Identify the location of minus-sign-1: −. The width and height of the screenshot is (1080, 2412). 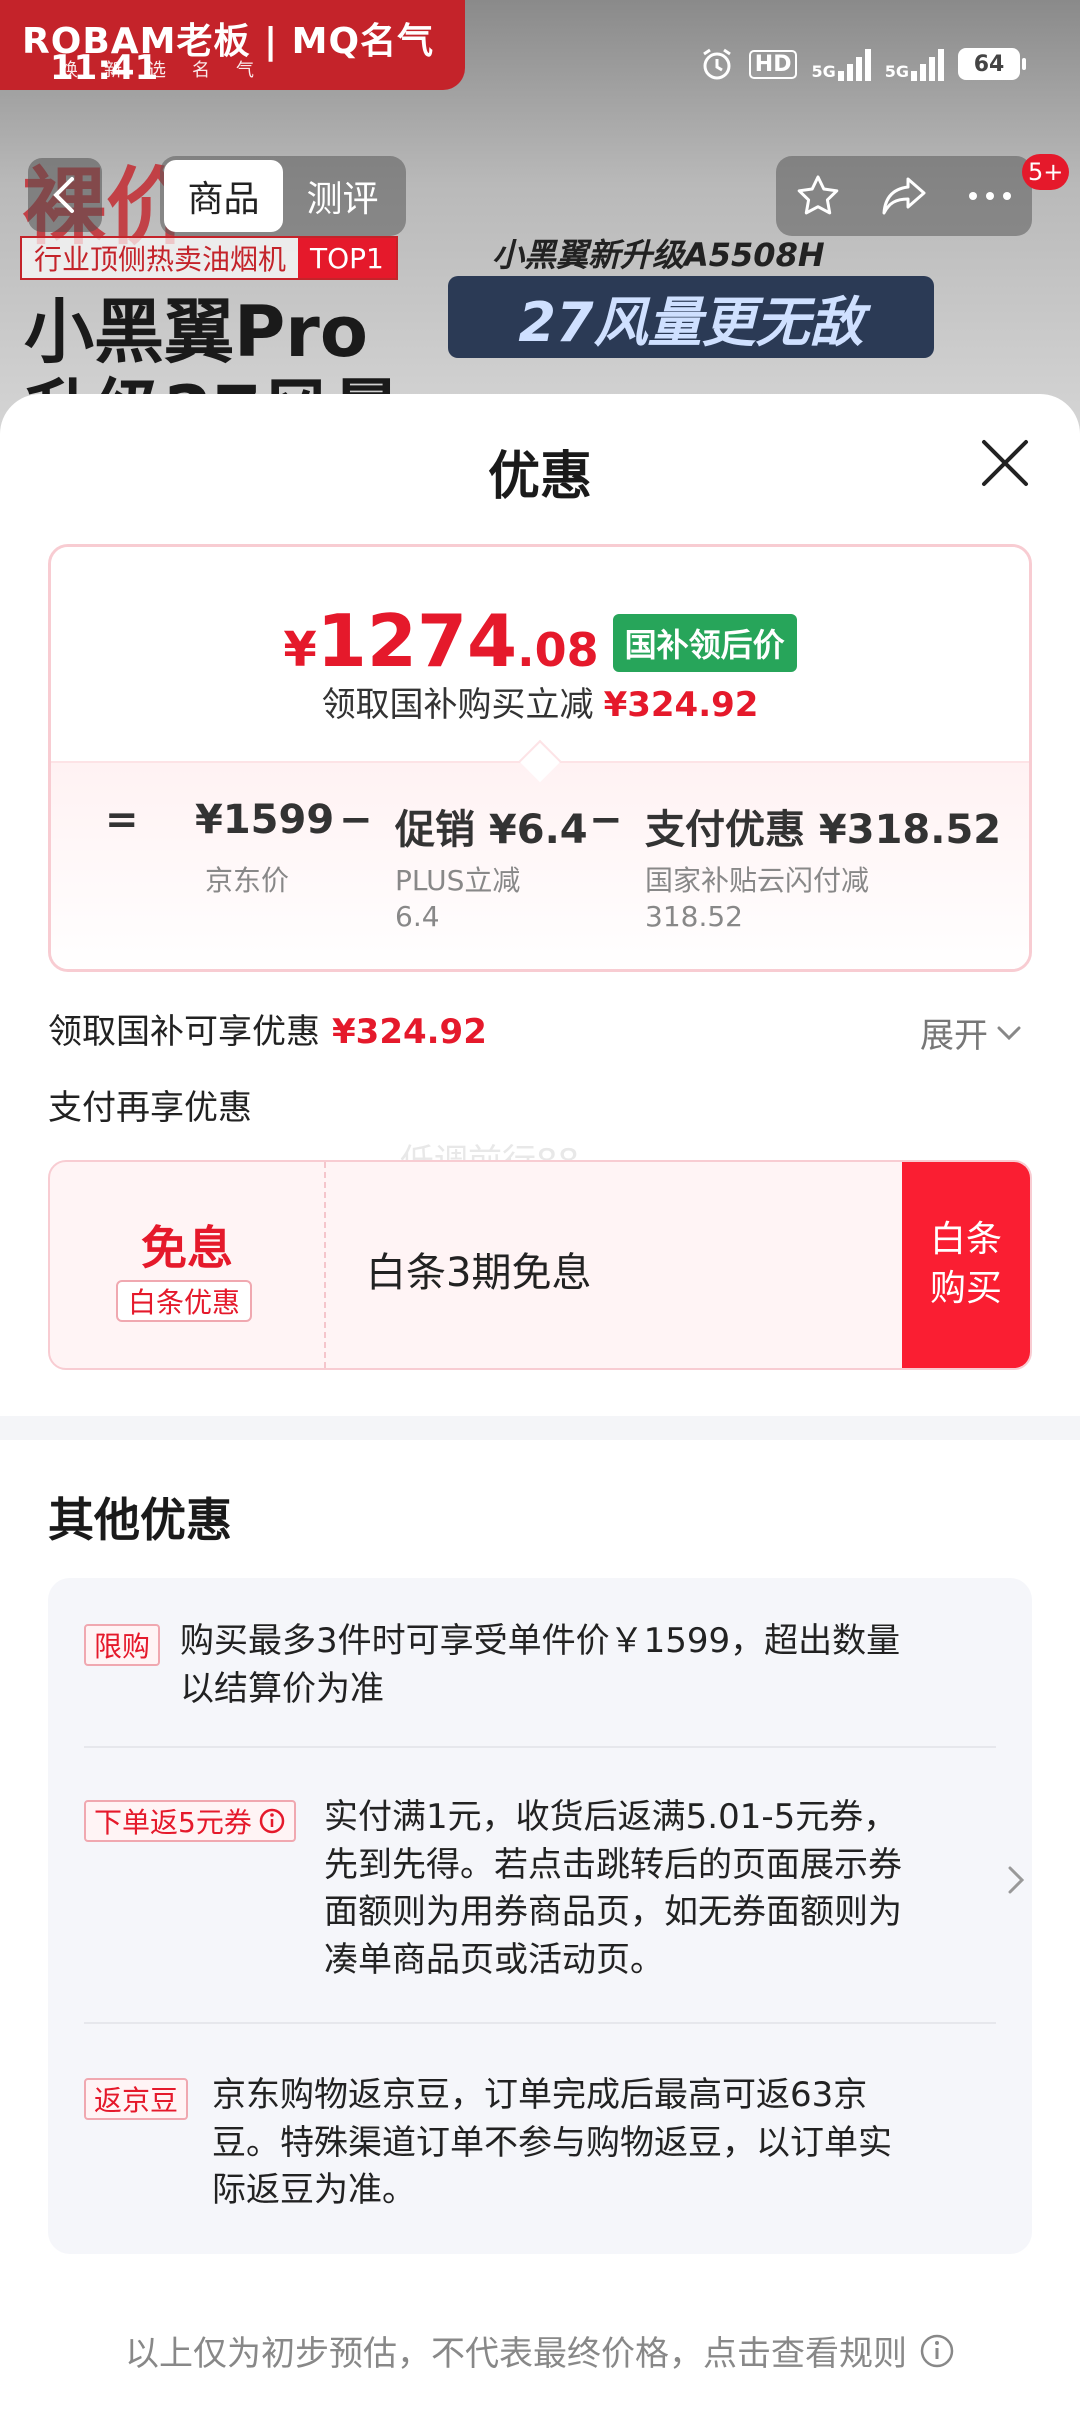
(356, 820).